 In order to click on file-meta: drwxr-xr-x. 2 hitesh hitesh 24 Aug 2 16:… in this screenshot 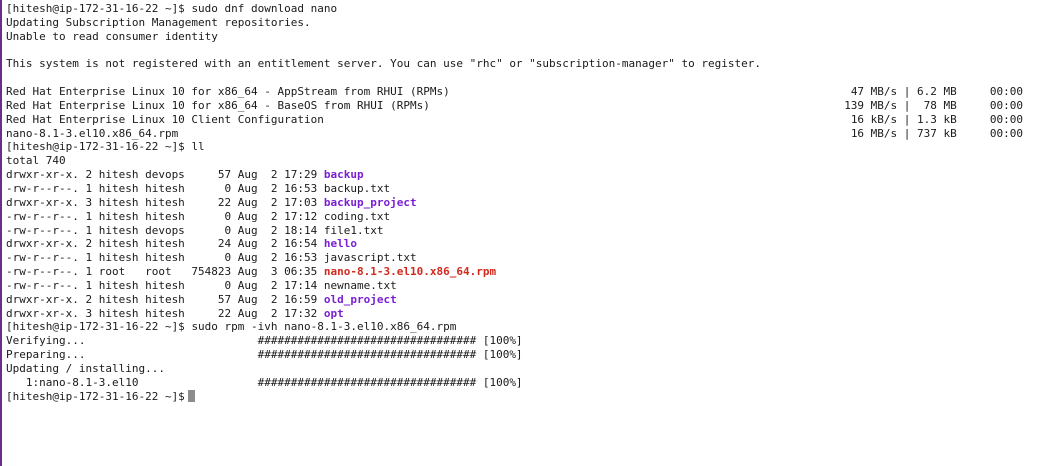, I will do `click(165, 244)`.